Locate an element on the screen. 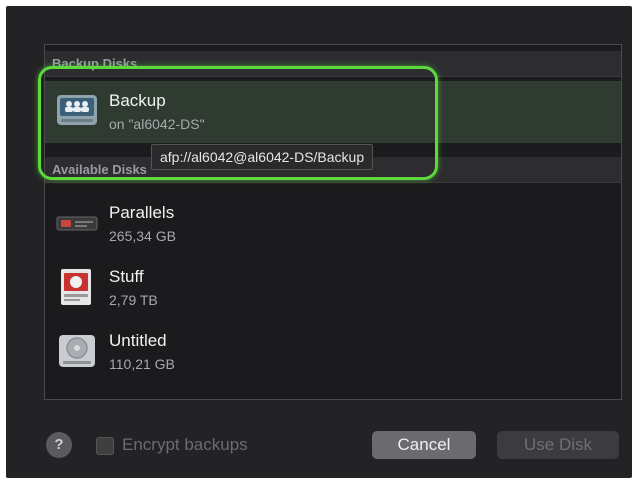  disk-row-untitled: Untitled 110,21 GB is located at coordinates (333, 352).